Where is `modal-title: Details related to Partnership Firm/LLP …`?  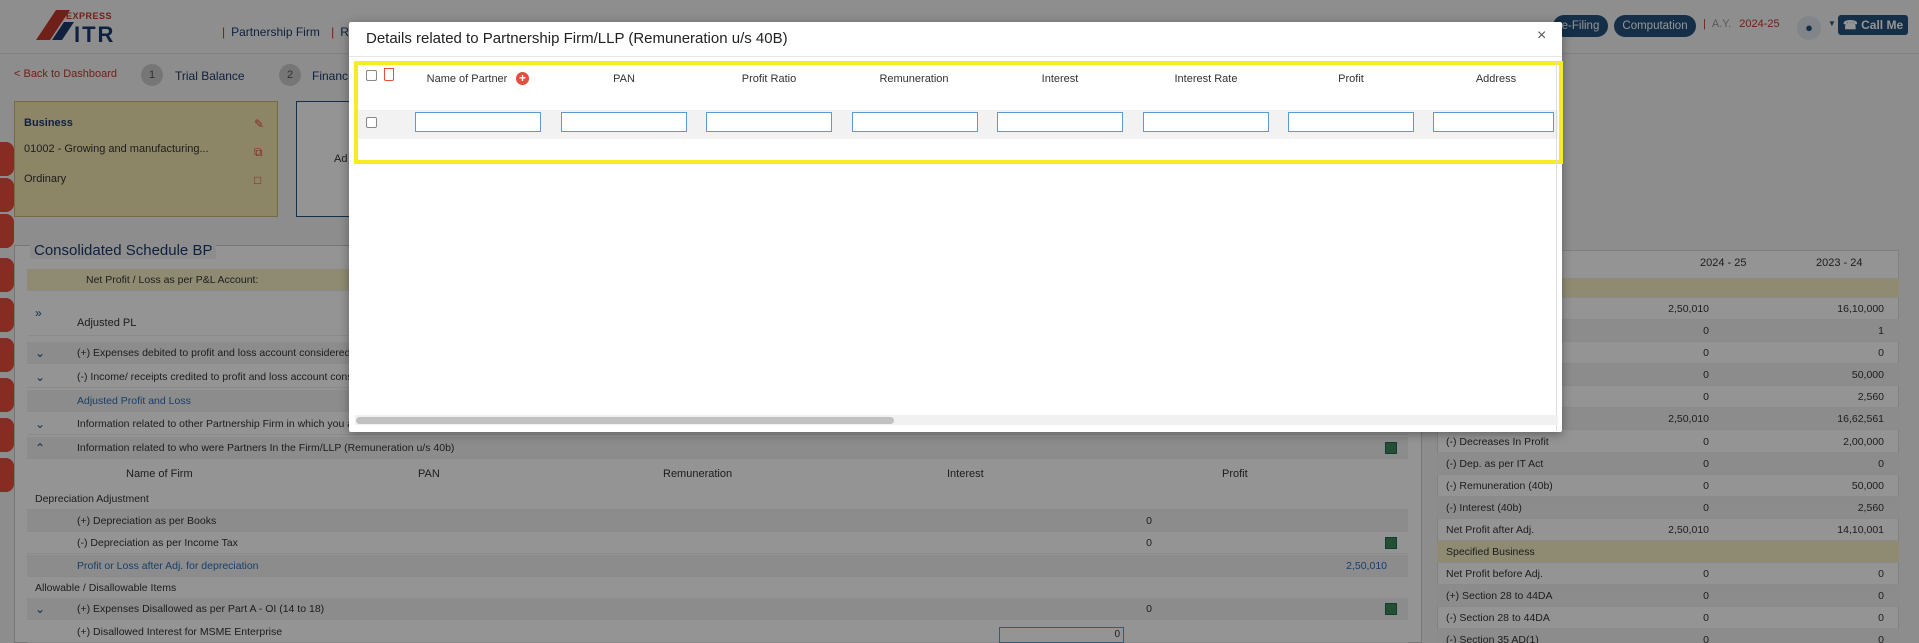 modal-title: Details related to Partnership Firm/LLP … is located at coordinates (577, 38).